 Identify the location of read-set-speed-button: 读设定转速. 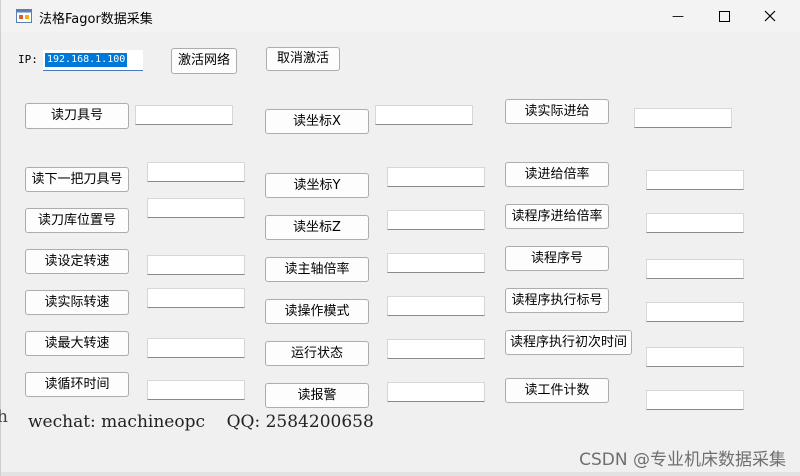
(77, 261).